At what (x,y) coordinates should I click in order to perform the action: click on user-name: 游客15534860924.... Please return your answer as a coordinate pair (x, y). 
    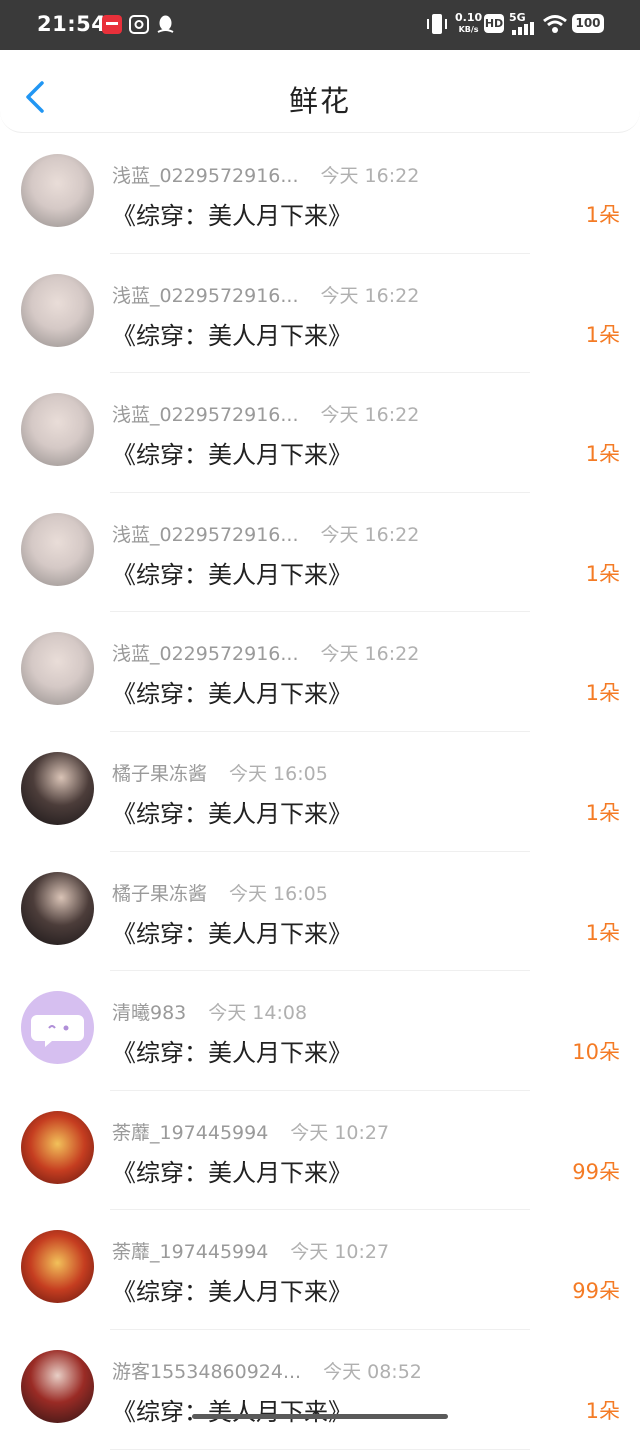
    Looking at the image, I should click on (206, 1370).